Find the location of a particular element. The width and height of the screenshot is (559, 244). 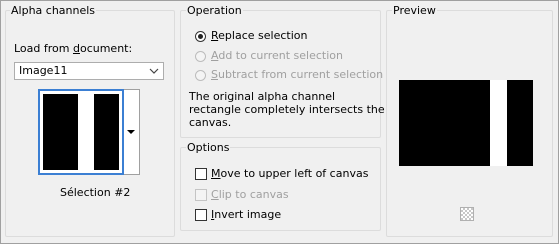

clip-to-canvas-checkbox is located at coordinates (201, 195).